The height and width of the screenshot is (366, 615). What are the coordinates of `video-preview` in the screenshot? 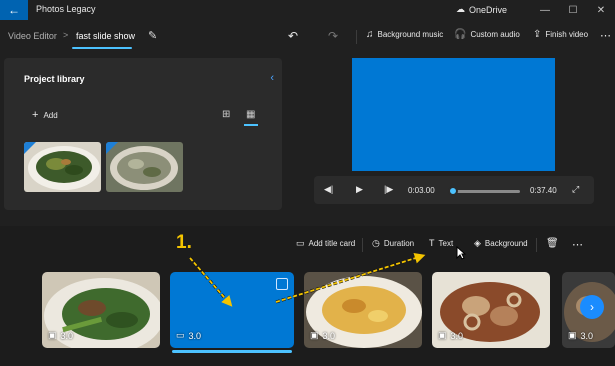 It's located at (453, 114).